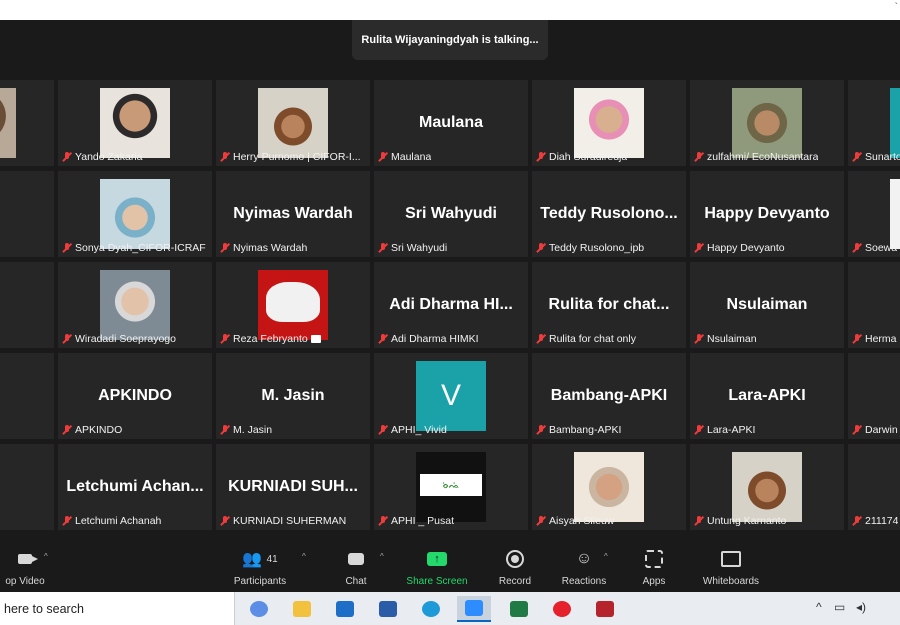 The image size is (900, 625). I want to click on reactions-label: Reactions, so click(584, 581).